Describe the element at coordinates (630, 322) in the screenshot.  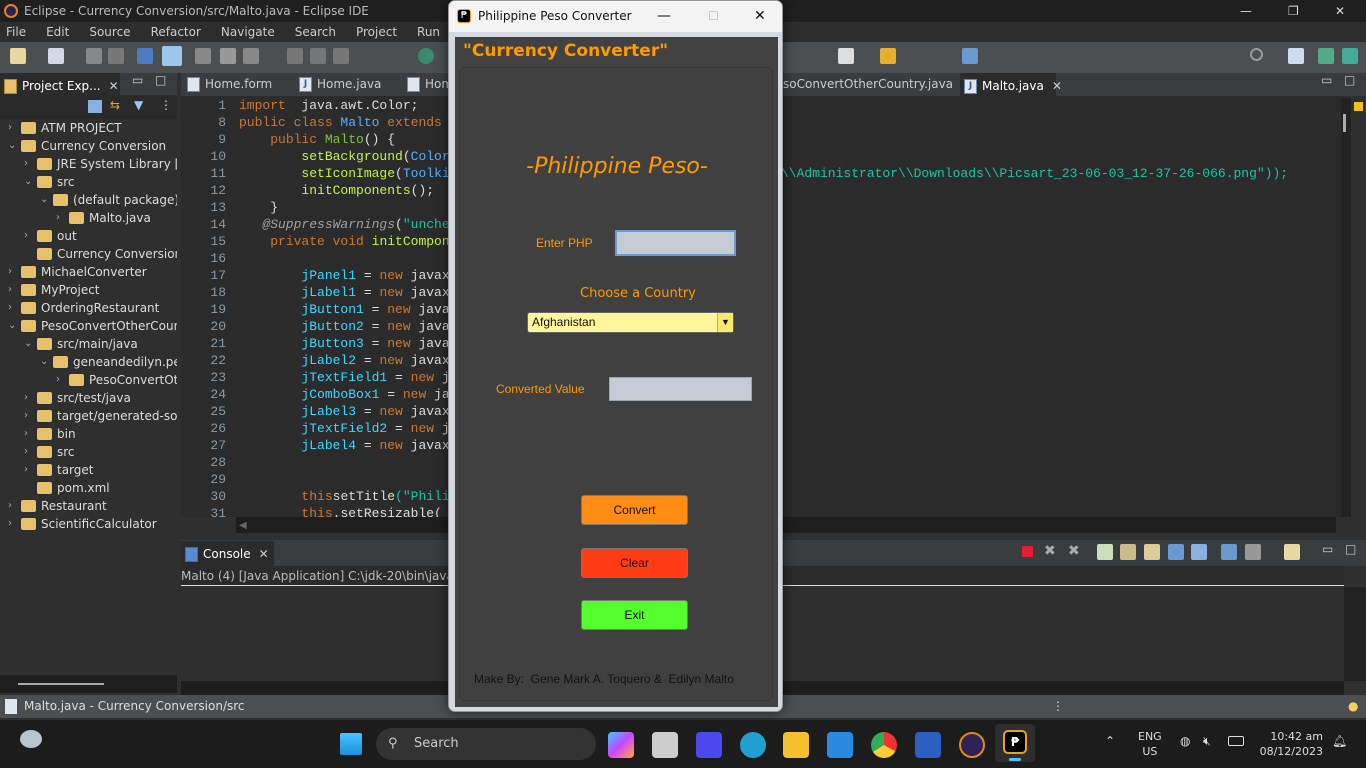
I see `country-combobox: Afghanistan ▼` at that location.